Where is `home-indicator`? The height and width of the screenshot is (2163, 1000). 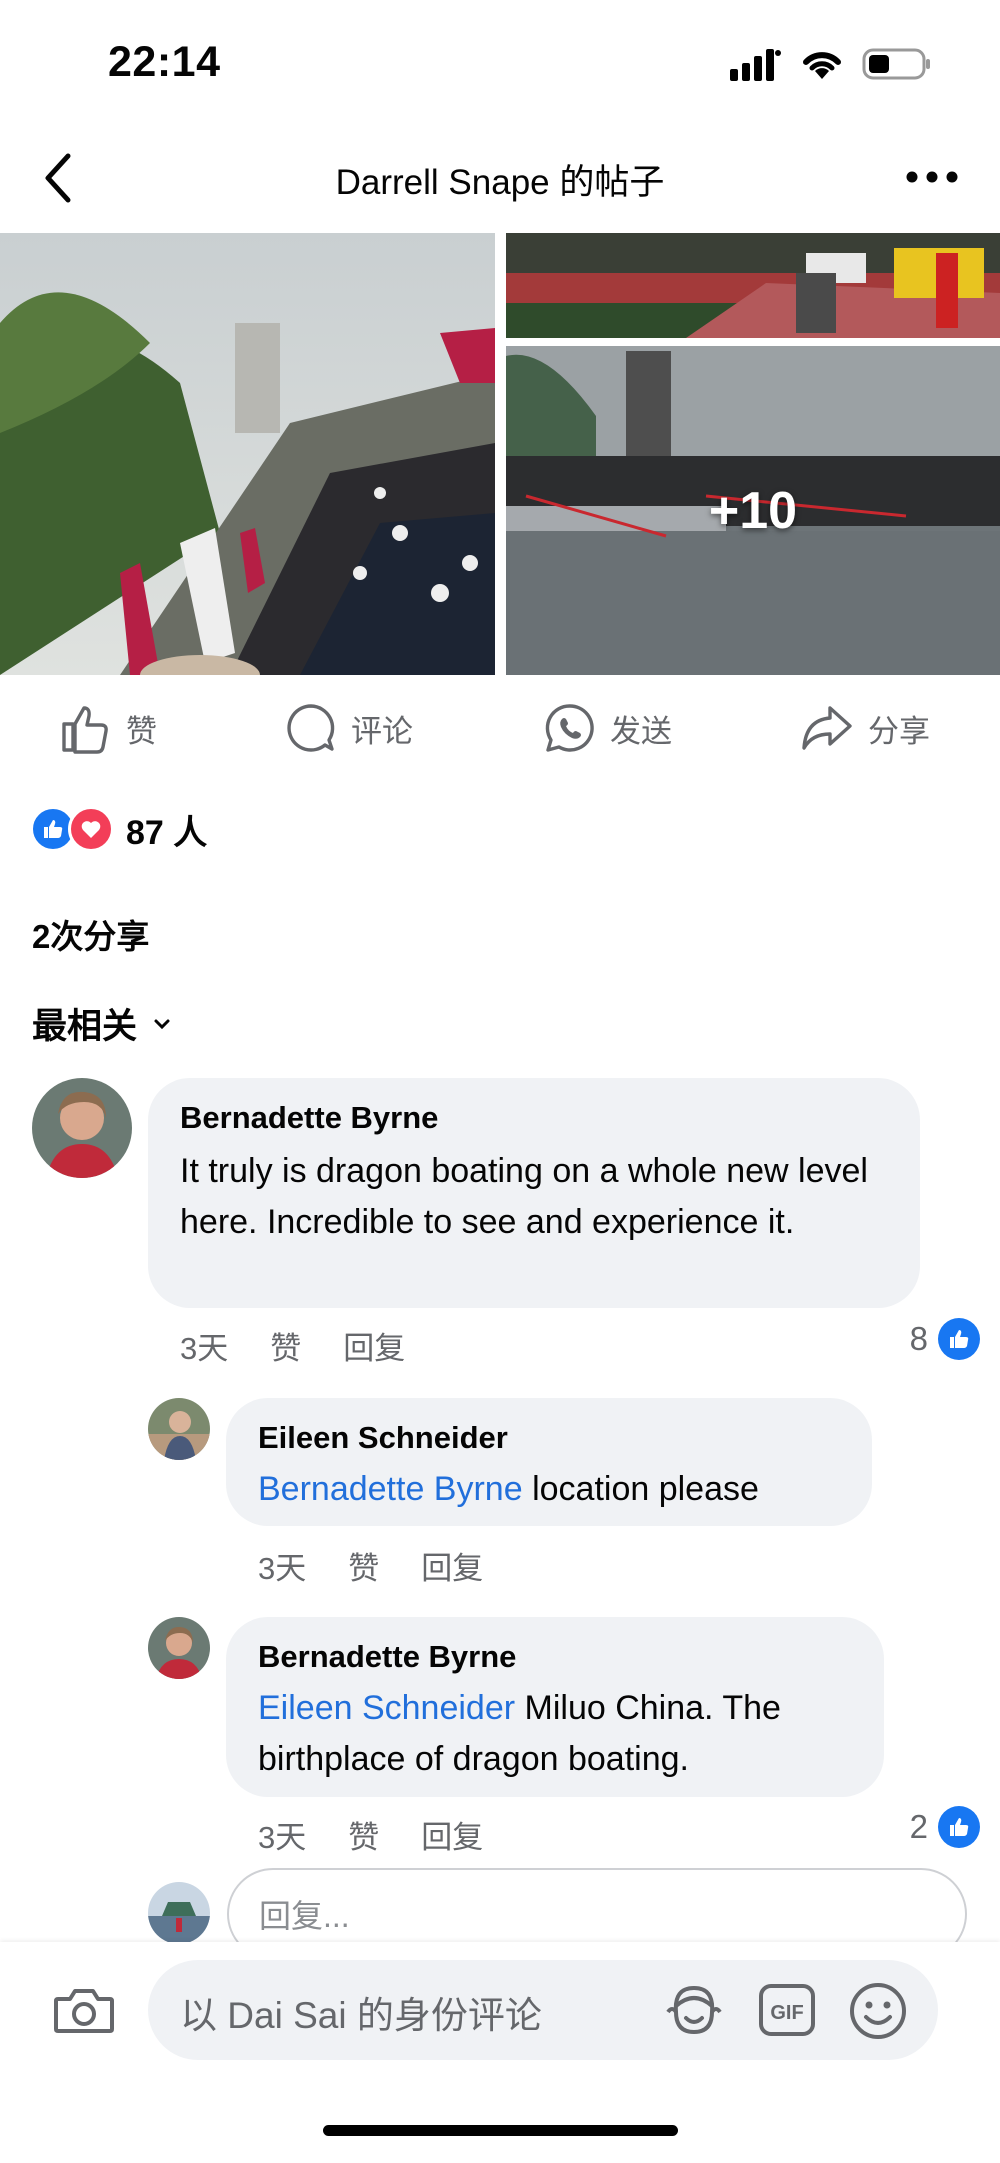 home-indicator is located at coordinates (500, 2130).